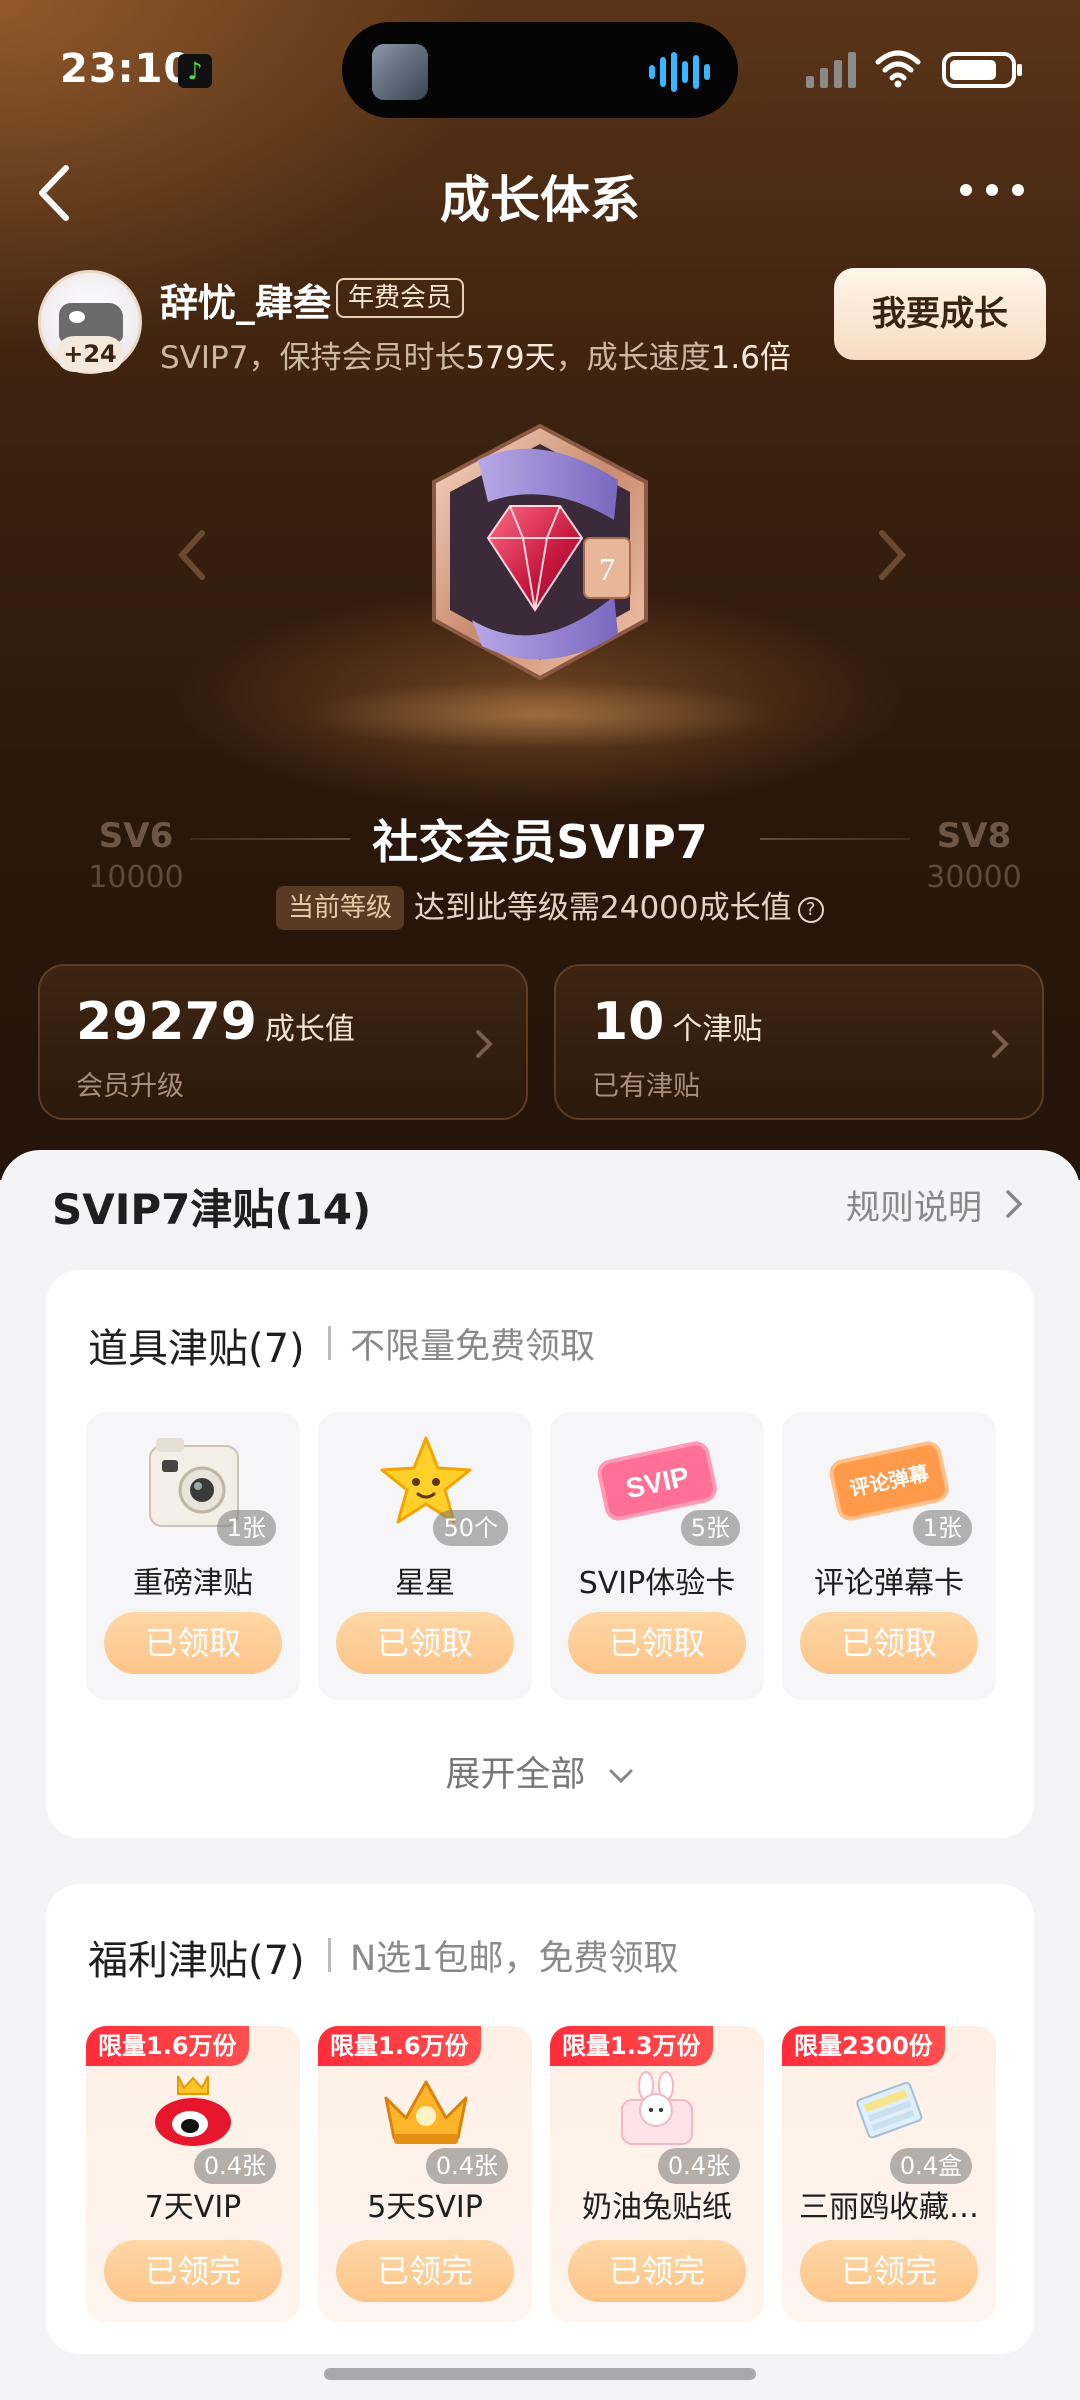  Describe the element at coordinates (425, 1583) in the screenshot. I see `item-name: 星星` at that location.